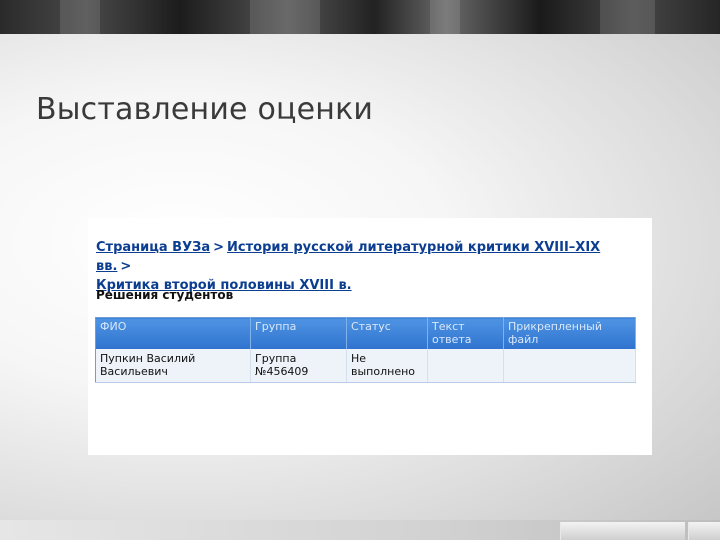 Image resolution: width=720 pixels, height=540 pixels. What do you see at coordinates (360, 17) in the screenshot?
I see `decorative-top-banner` at bounding box center [360, 17].